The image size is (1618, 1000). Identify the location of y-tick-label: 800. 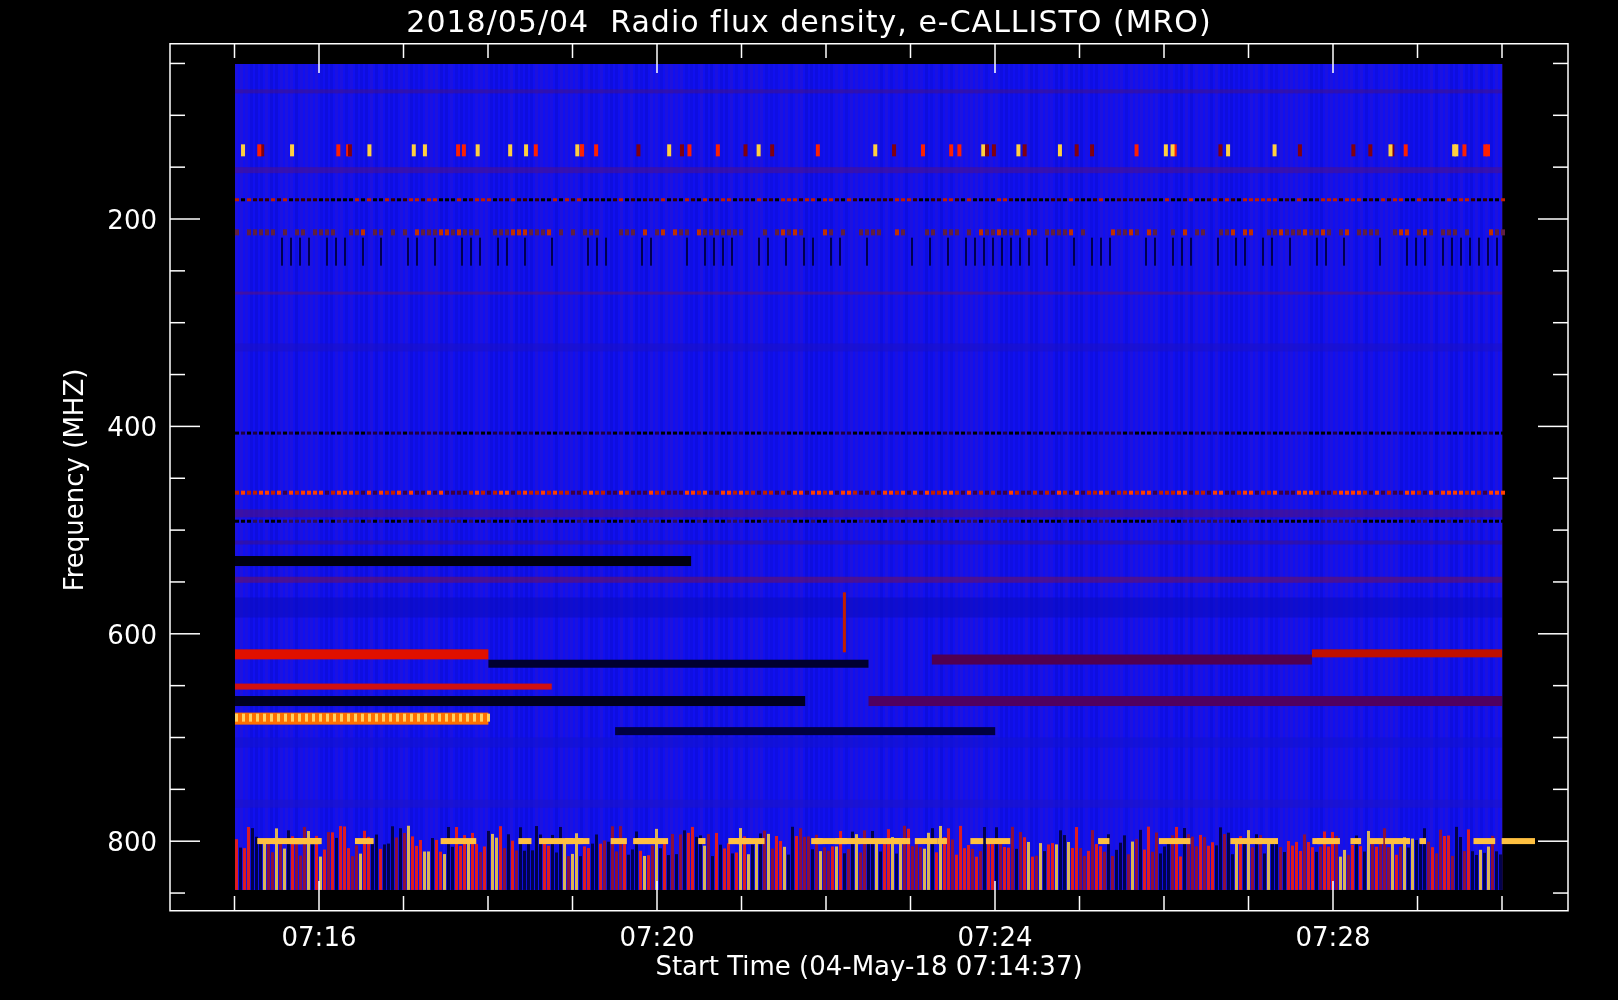
(132, 842).